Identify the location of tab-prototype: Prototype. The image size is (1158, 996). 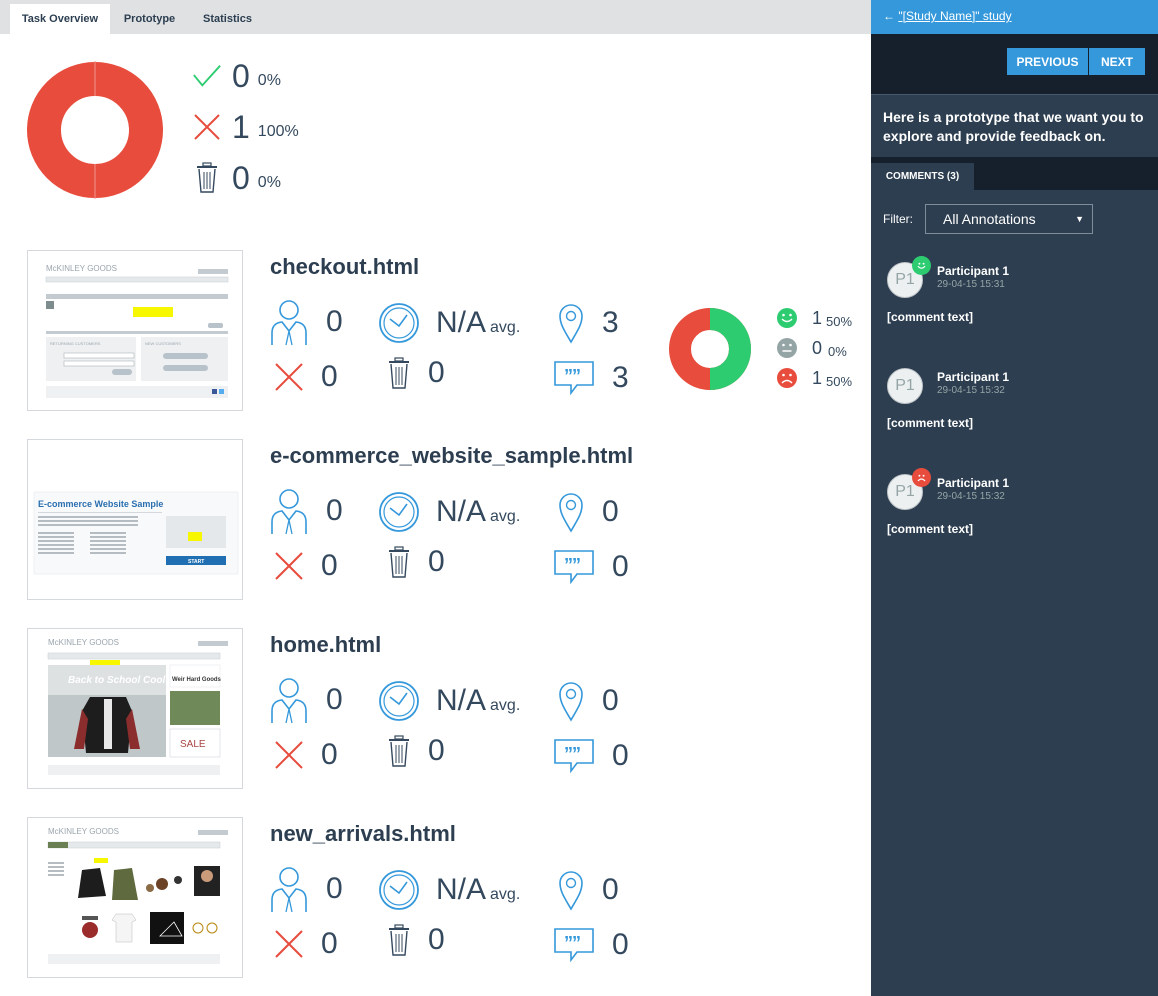
(149, 19).